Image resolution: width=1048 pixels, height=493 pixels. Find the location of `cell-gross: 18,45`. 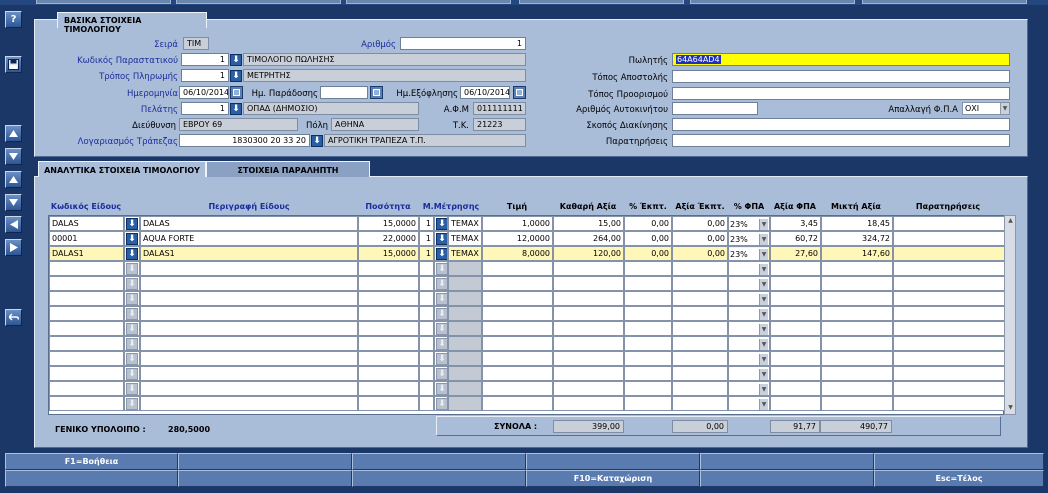

cell-gross: 18,45 is located at coordinates (857, 223).